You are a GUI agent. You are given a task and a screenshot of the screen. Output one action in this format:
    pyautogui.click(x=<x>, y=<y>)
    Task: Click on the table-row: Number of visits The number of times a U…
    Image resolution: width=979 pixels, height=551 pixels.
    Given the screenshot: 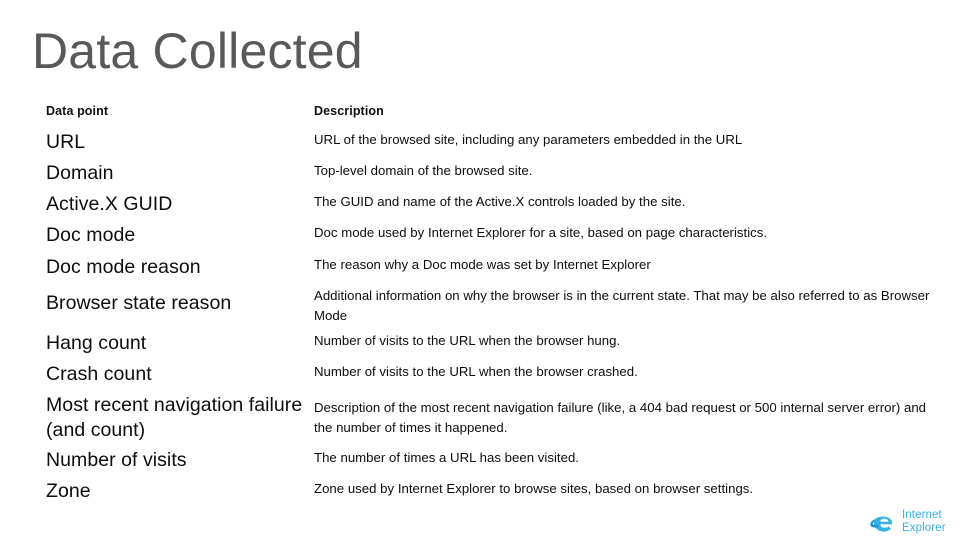 What is the action you would take?
    pyautogui.click(x=496, y=463)
    